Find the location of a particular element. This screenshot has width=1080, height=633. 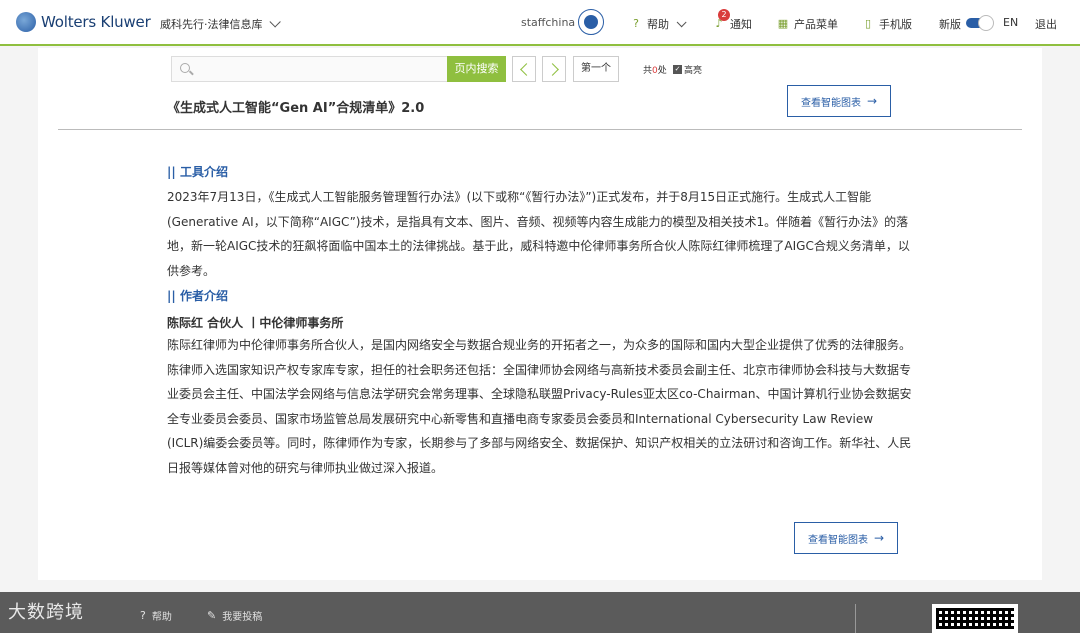

brand-name: Wolters Kluwer is located at coordinates (96, 22).